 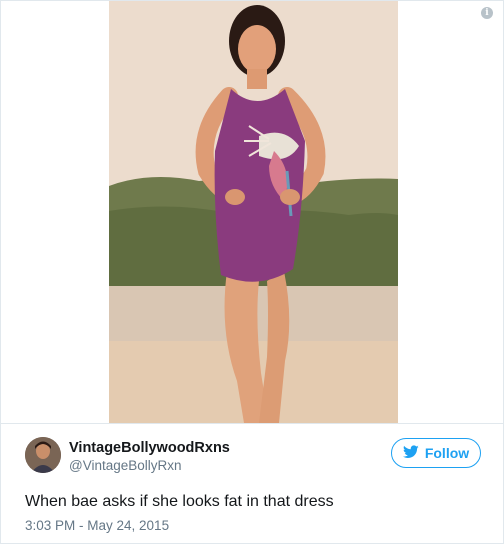 I want to click on user-block: VintageBollywoodRxns @VintageBollyRxn, so click(x=149, y=457).